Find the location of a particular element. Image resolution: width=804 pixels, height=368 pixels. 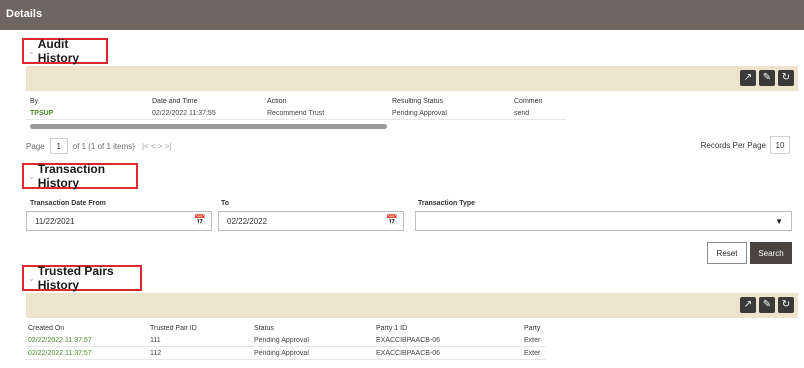

audit-history-section-title: ⌄ Audit History is located at coordinates (65, 51).